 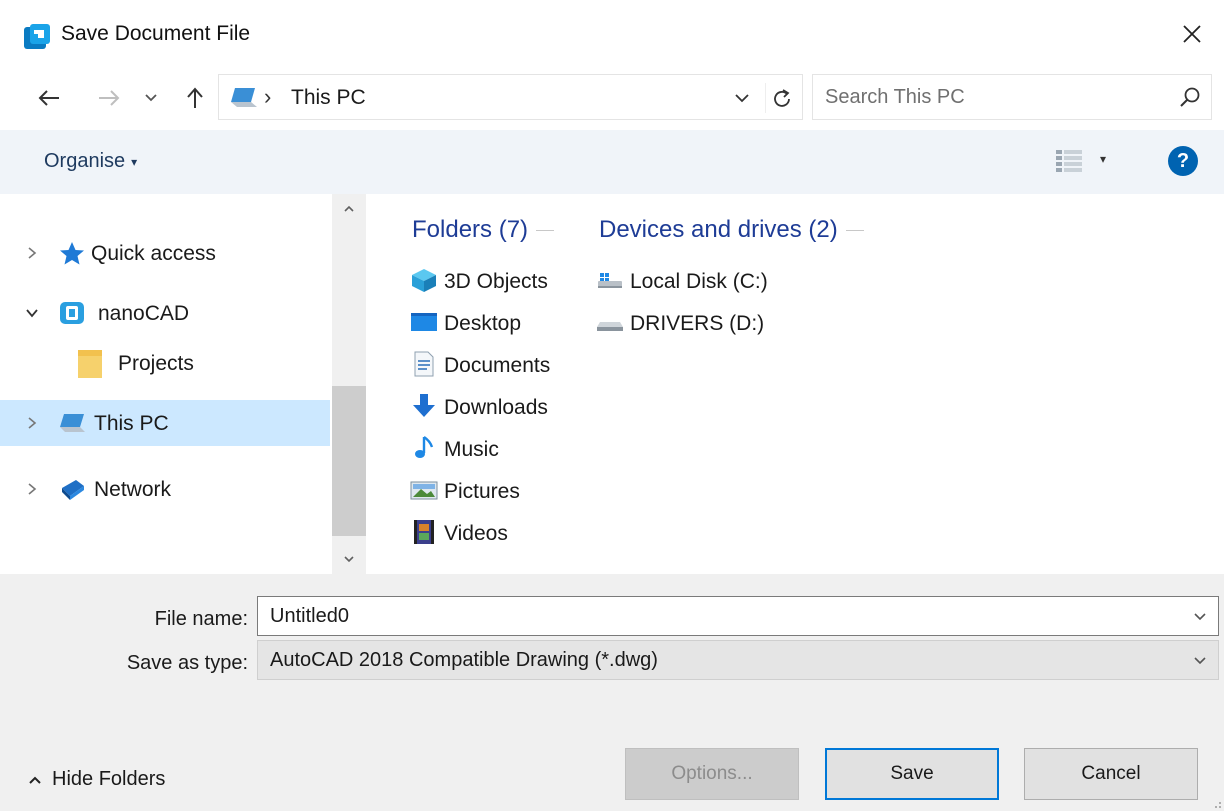 What do you see at coordinates (32, 313) in the screenshot?
I see `collapse-arrow-icon` at bounding box center [32, 313].